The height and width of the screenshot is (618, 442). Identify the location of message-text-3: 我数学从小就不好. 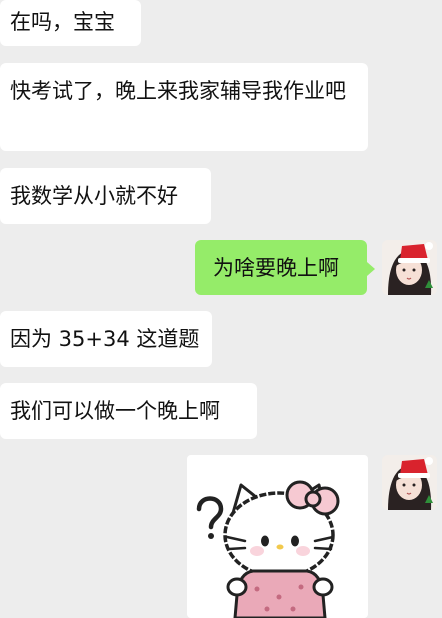
(94, 196).